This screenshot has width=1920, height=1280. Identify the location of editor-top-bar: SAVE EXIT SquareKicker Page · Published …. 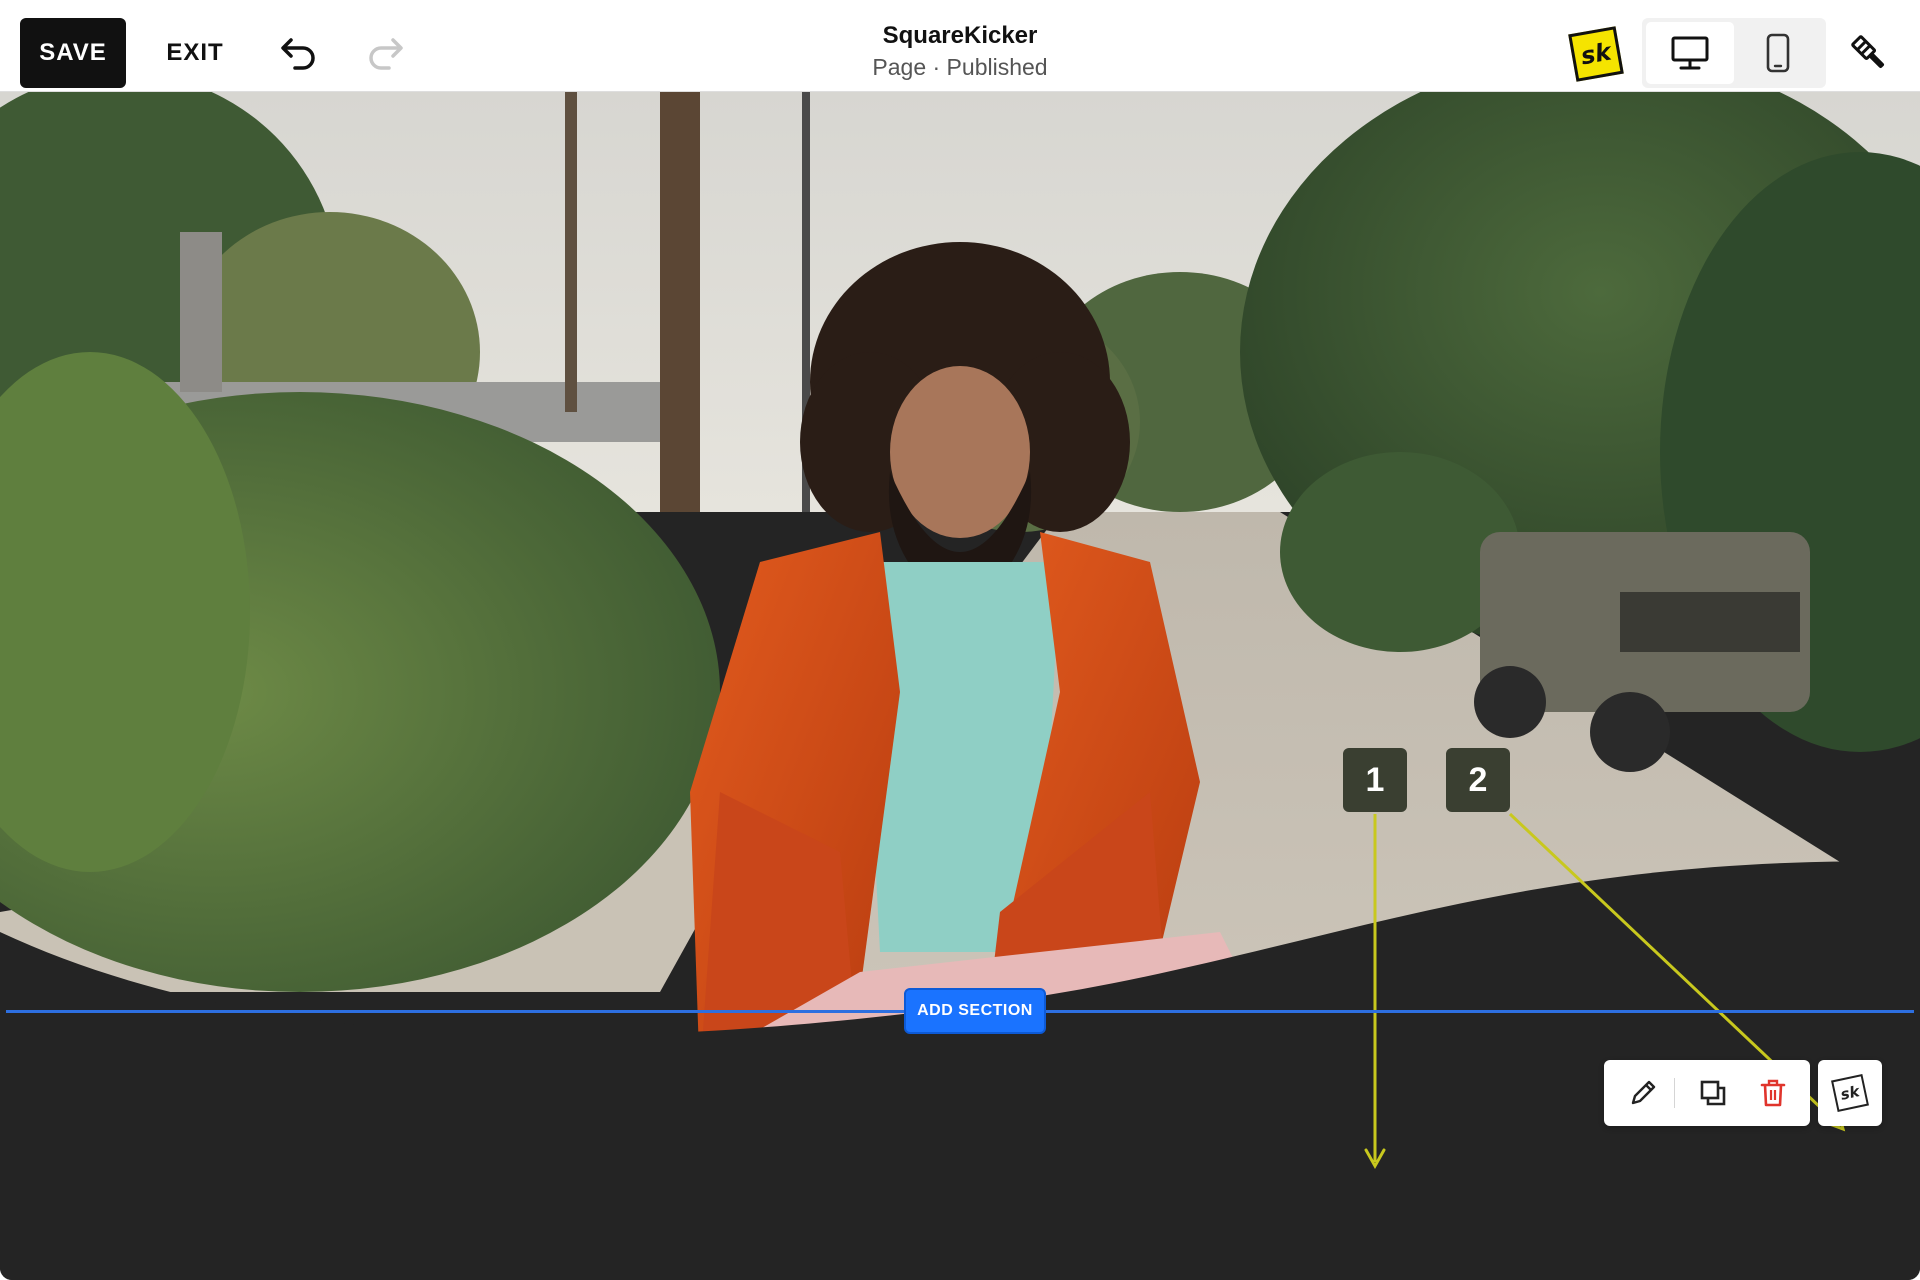
(960, 46).